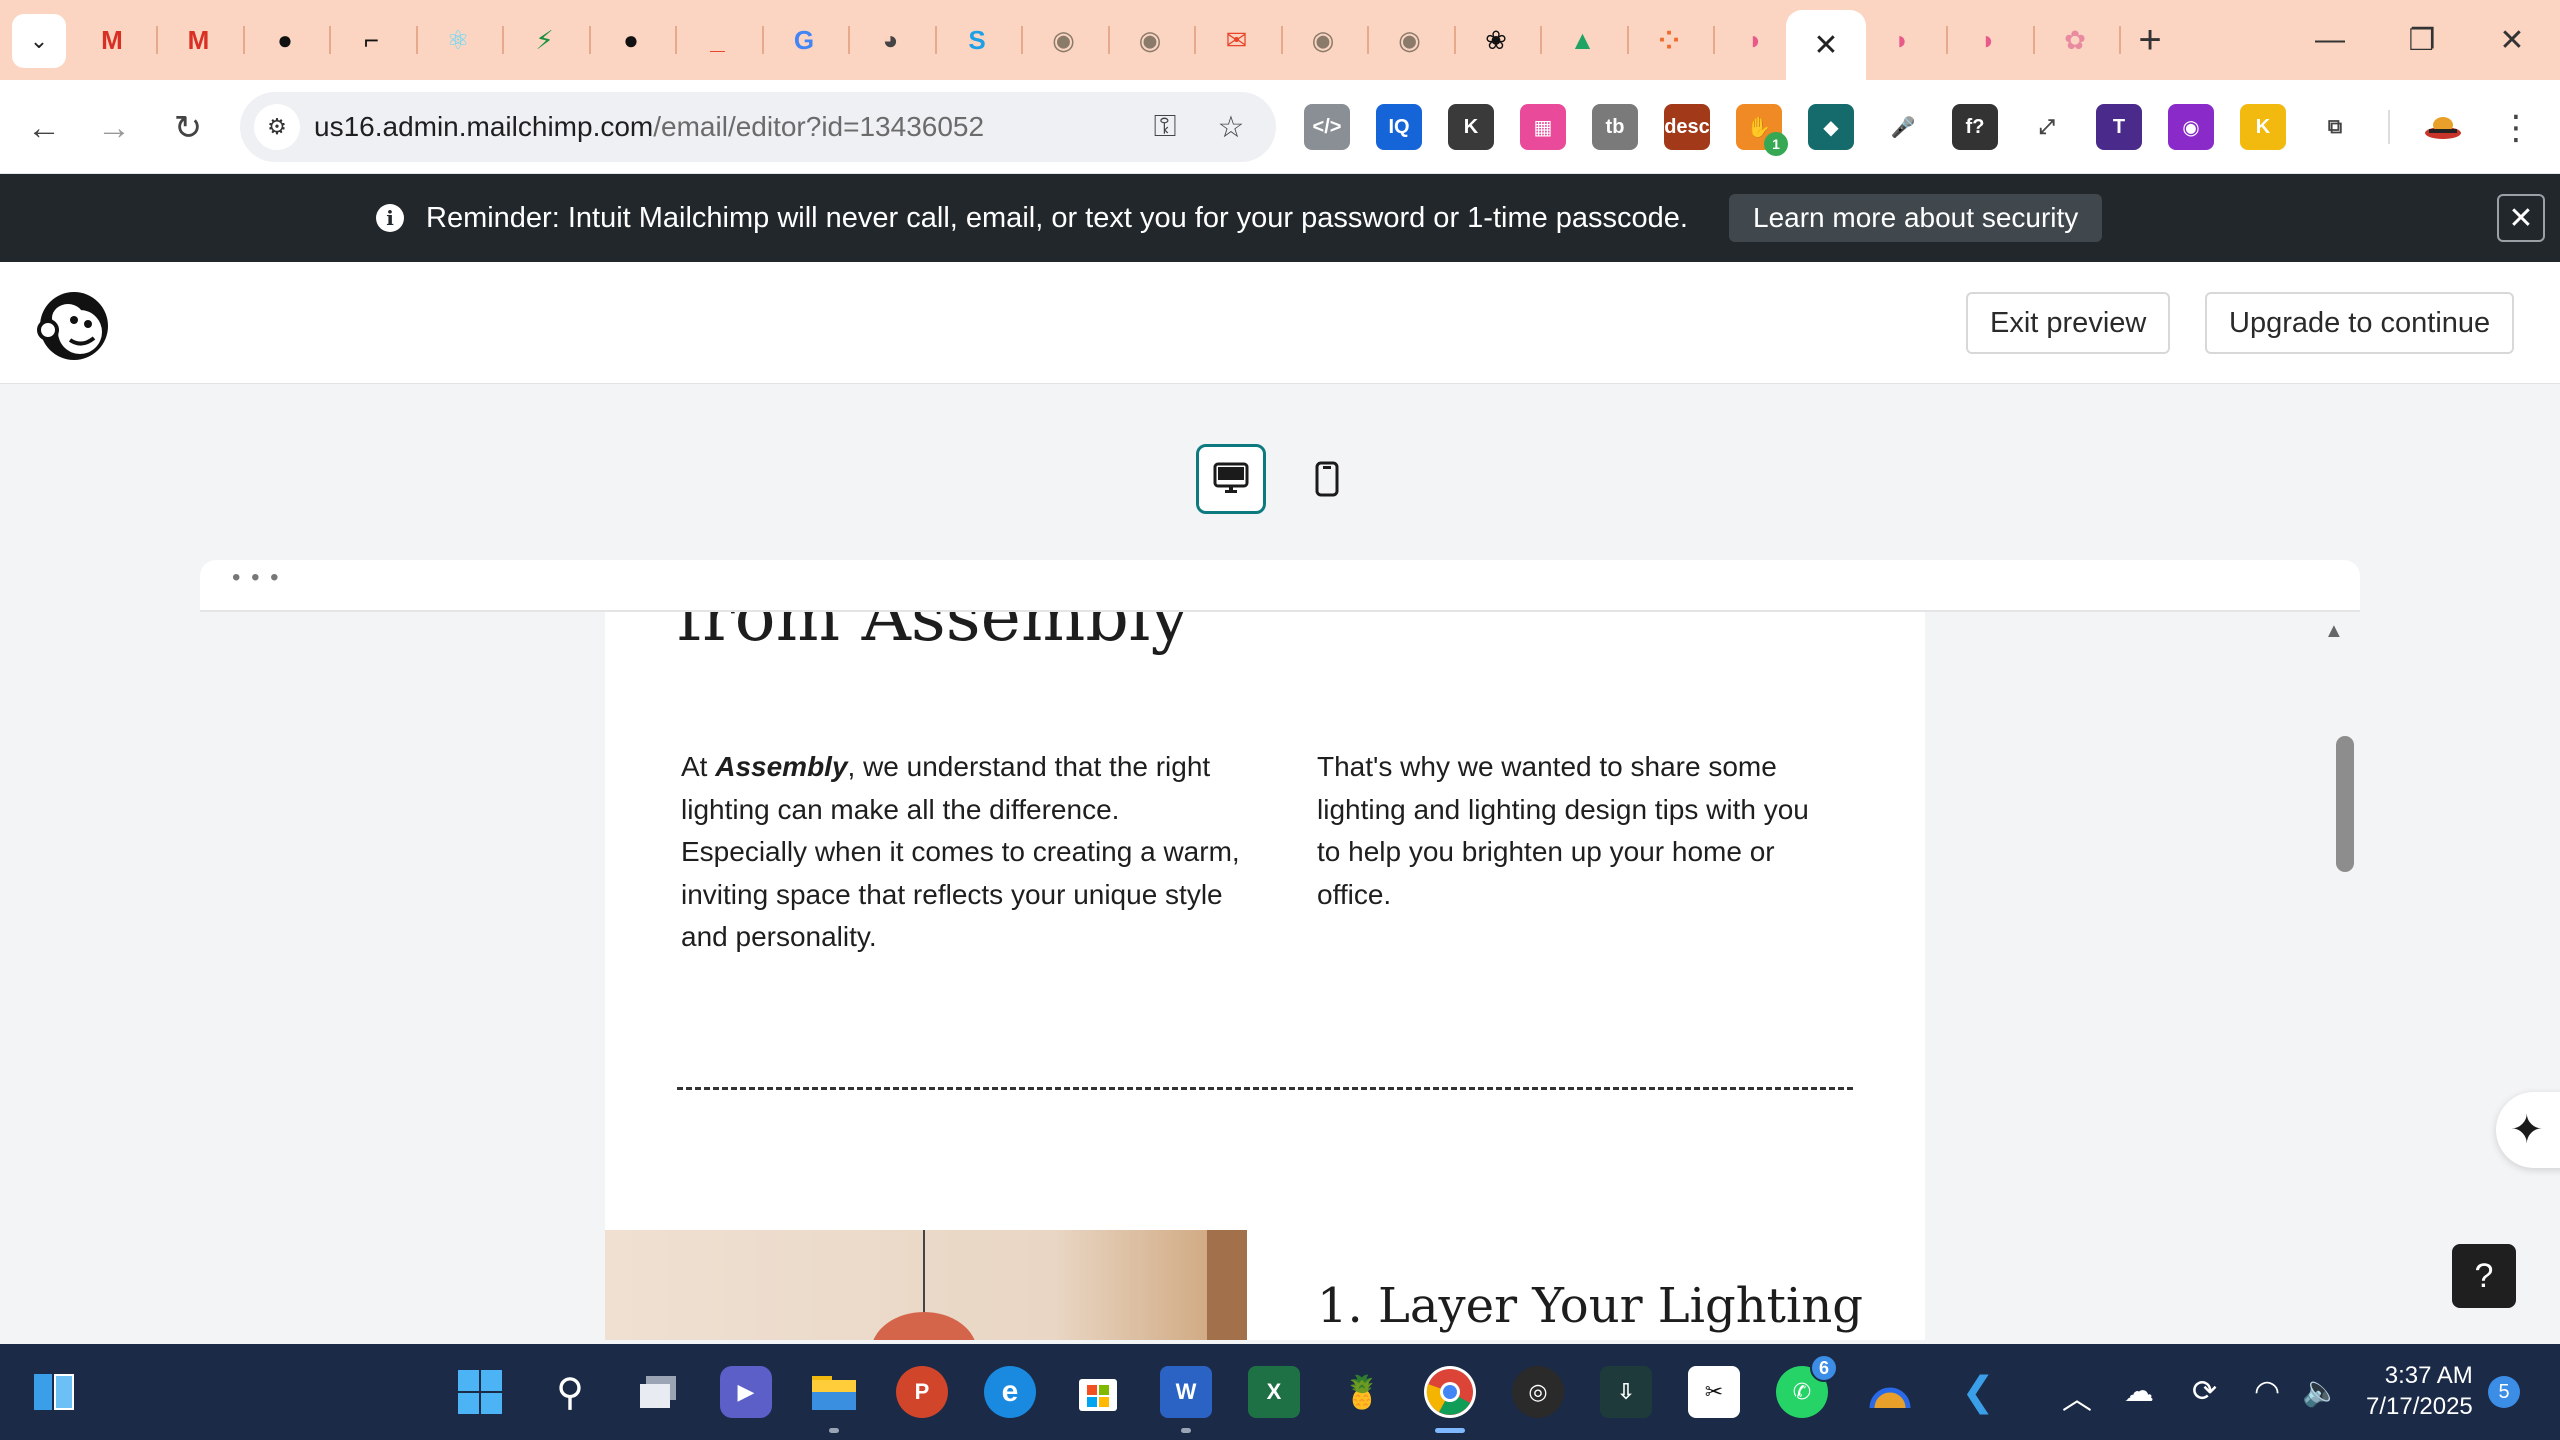 The width and height of the screenshot is (2560, 1440). What do you see at coordinates (1010, 1392) in the screenshot?
I see `edge-icon: e` at bounding box center [1010, 1392].